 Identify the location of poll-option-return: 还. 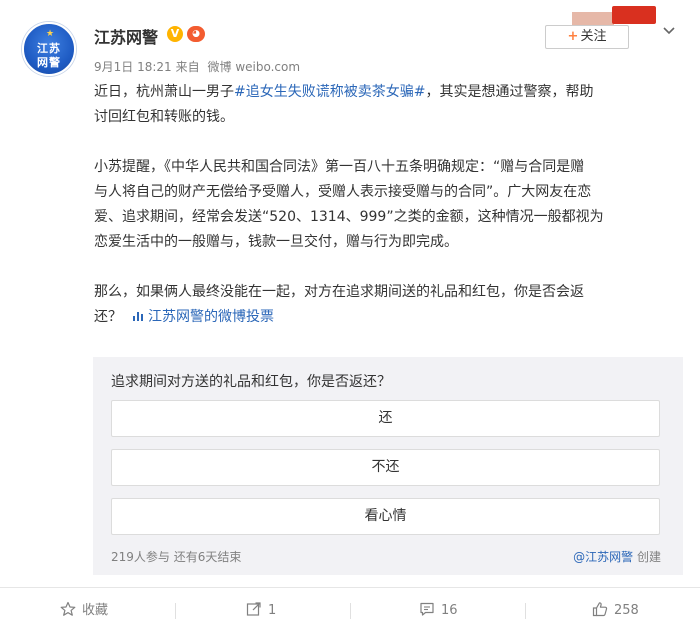
(385, 418).